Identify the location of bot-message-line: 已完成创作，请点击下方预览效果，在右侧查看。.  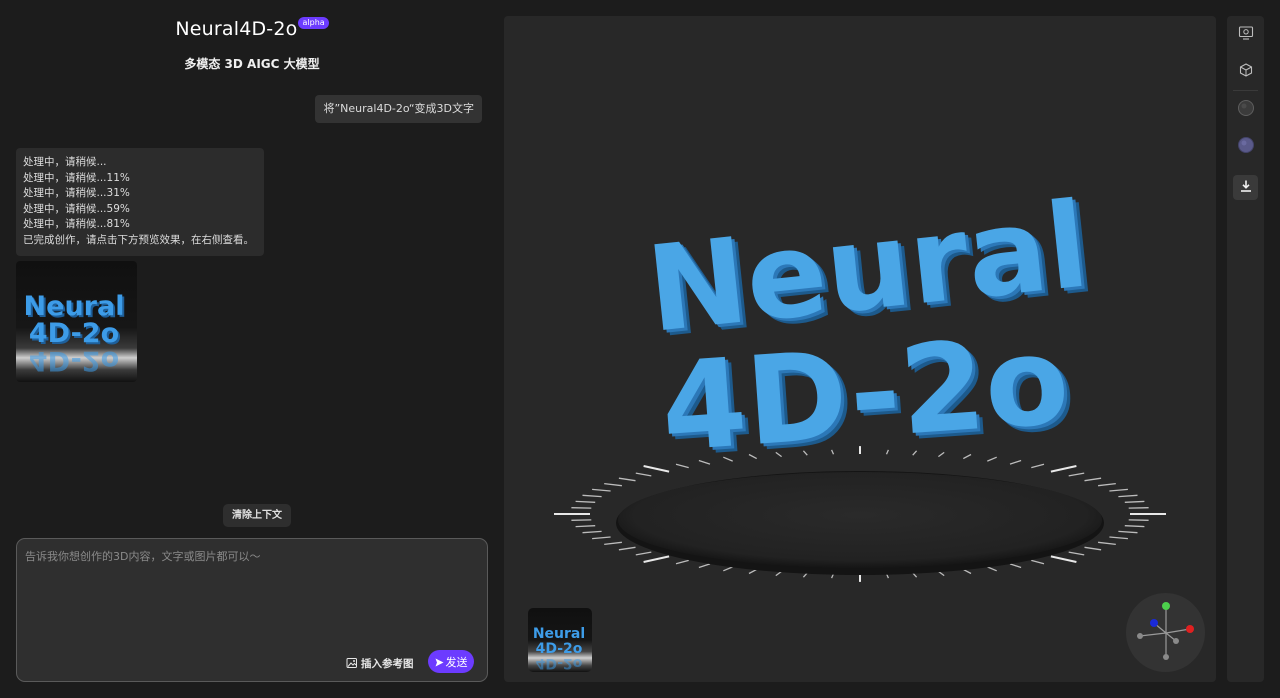
(138, 239).